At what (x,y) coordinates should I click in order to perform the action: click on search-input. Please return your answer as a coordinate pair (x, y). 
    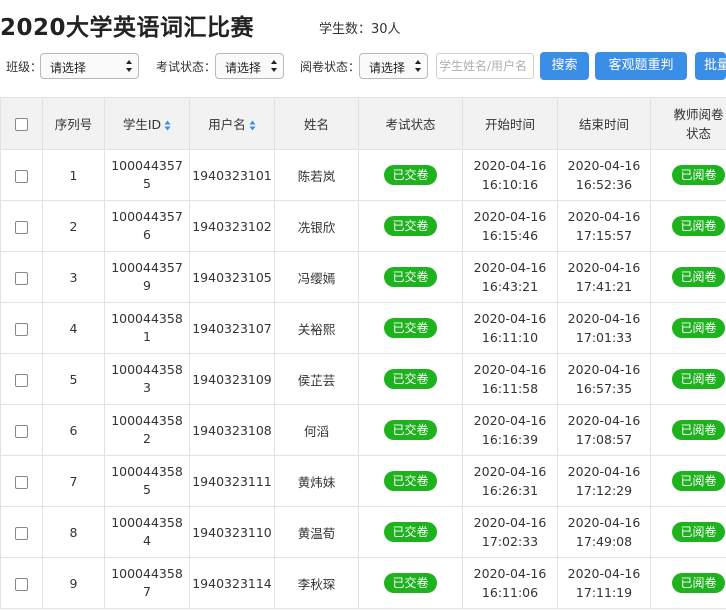
    Looking at the image, I should click on (485, 66).